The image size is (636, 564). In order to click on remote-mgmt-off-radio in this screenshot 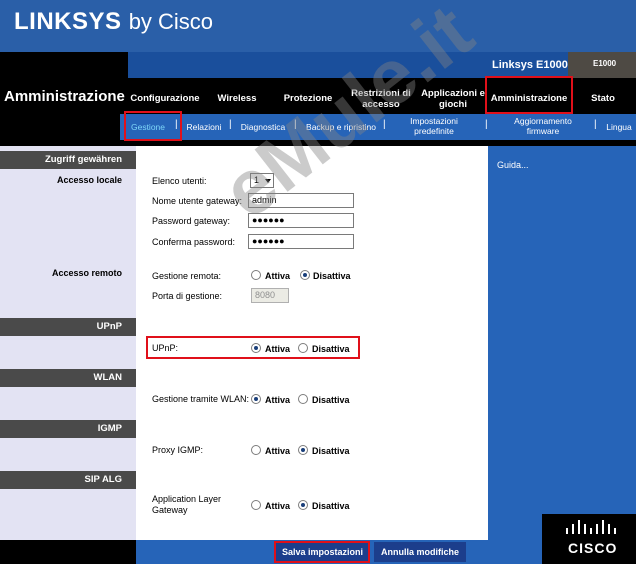, I will do `click(305, 275)`.